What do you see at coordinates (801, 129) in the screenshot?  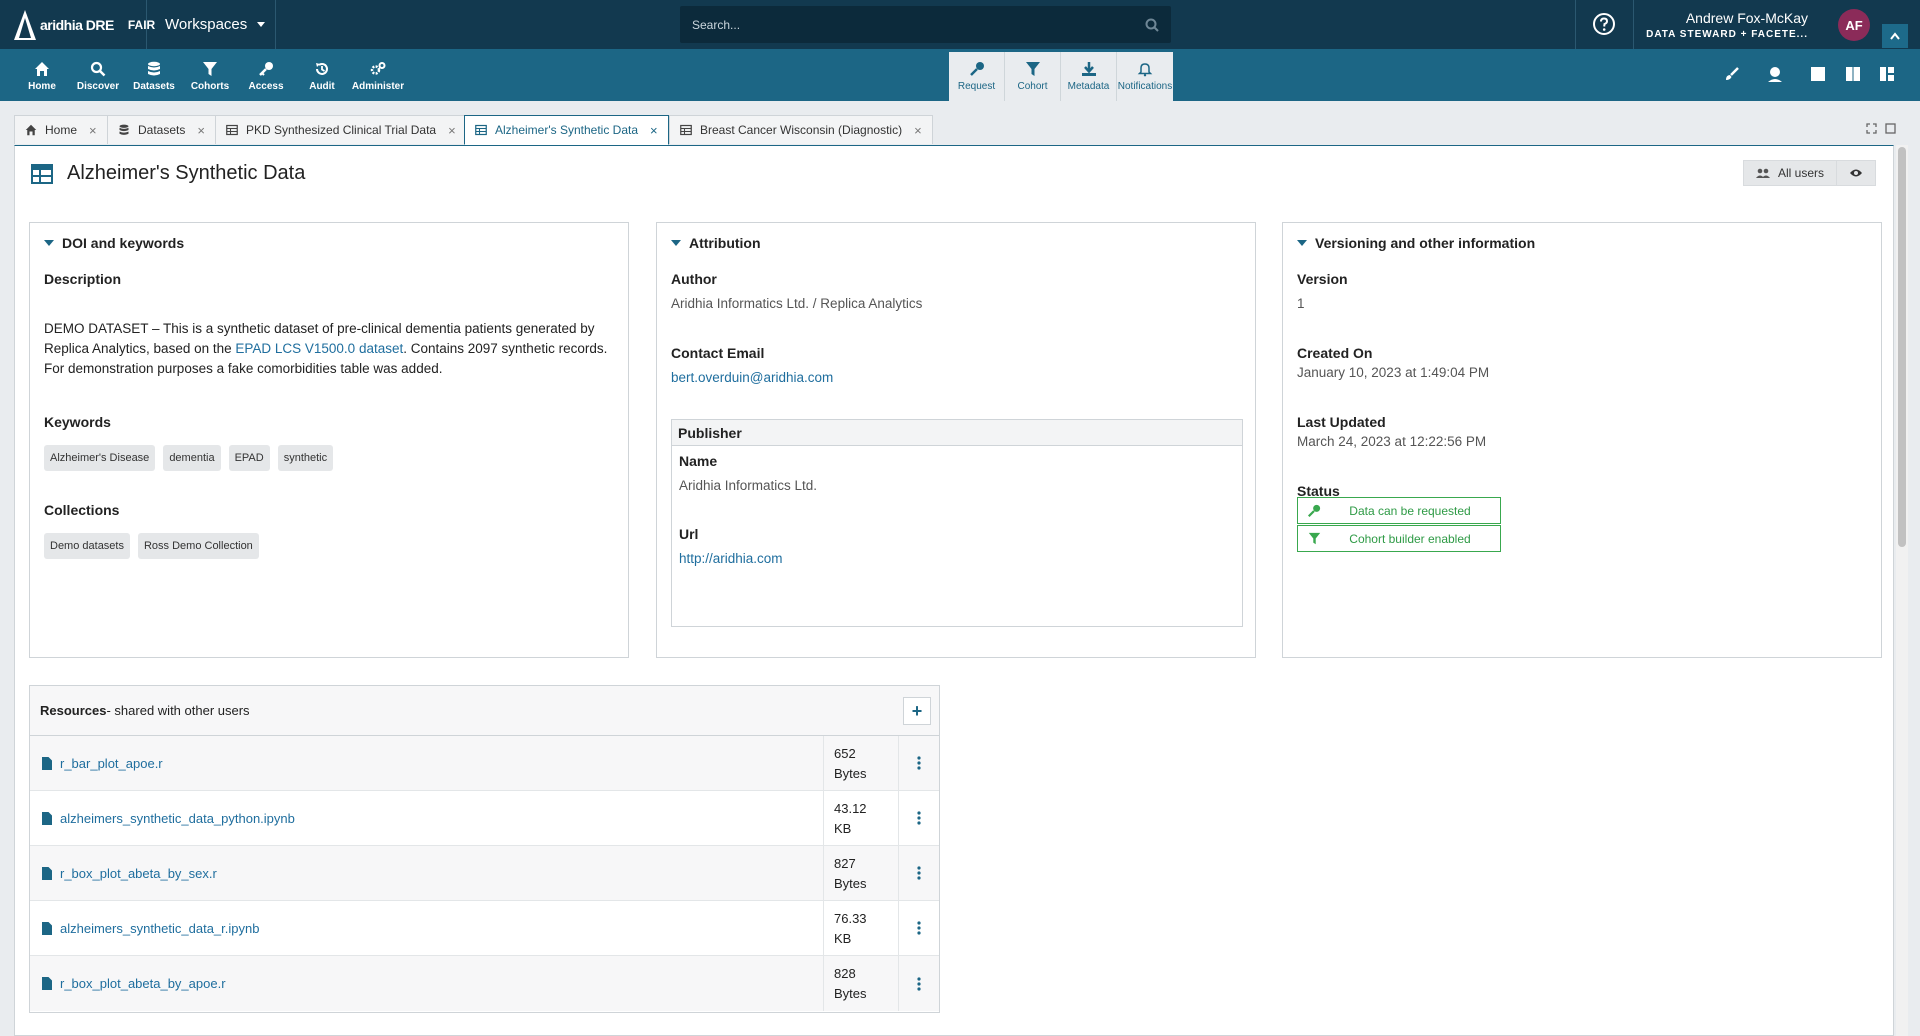 I see `tab-breast-cancer-data: Breast Cancer Wisconsin (Diagnostic) ×` at bounding box center [801, 129].